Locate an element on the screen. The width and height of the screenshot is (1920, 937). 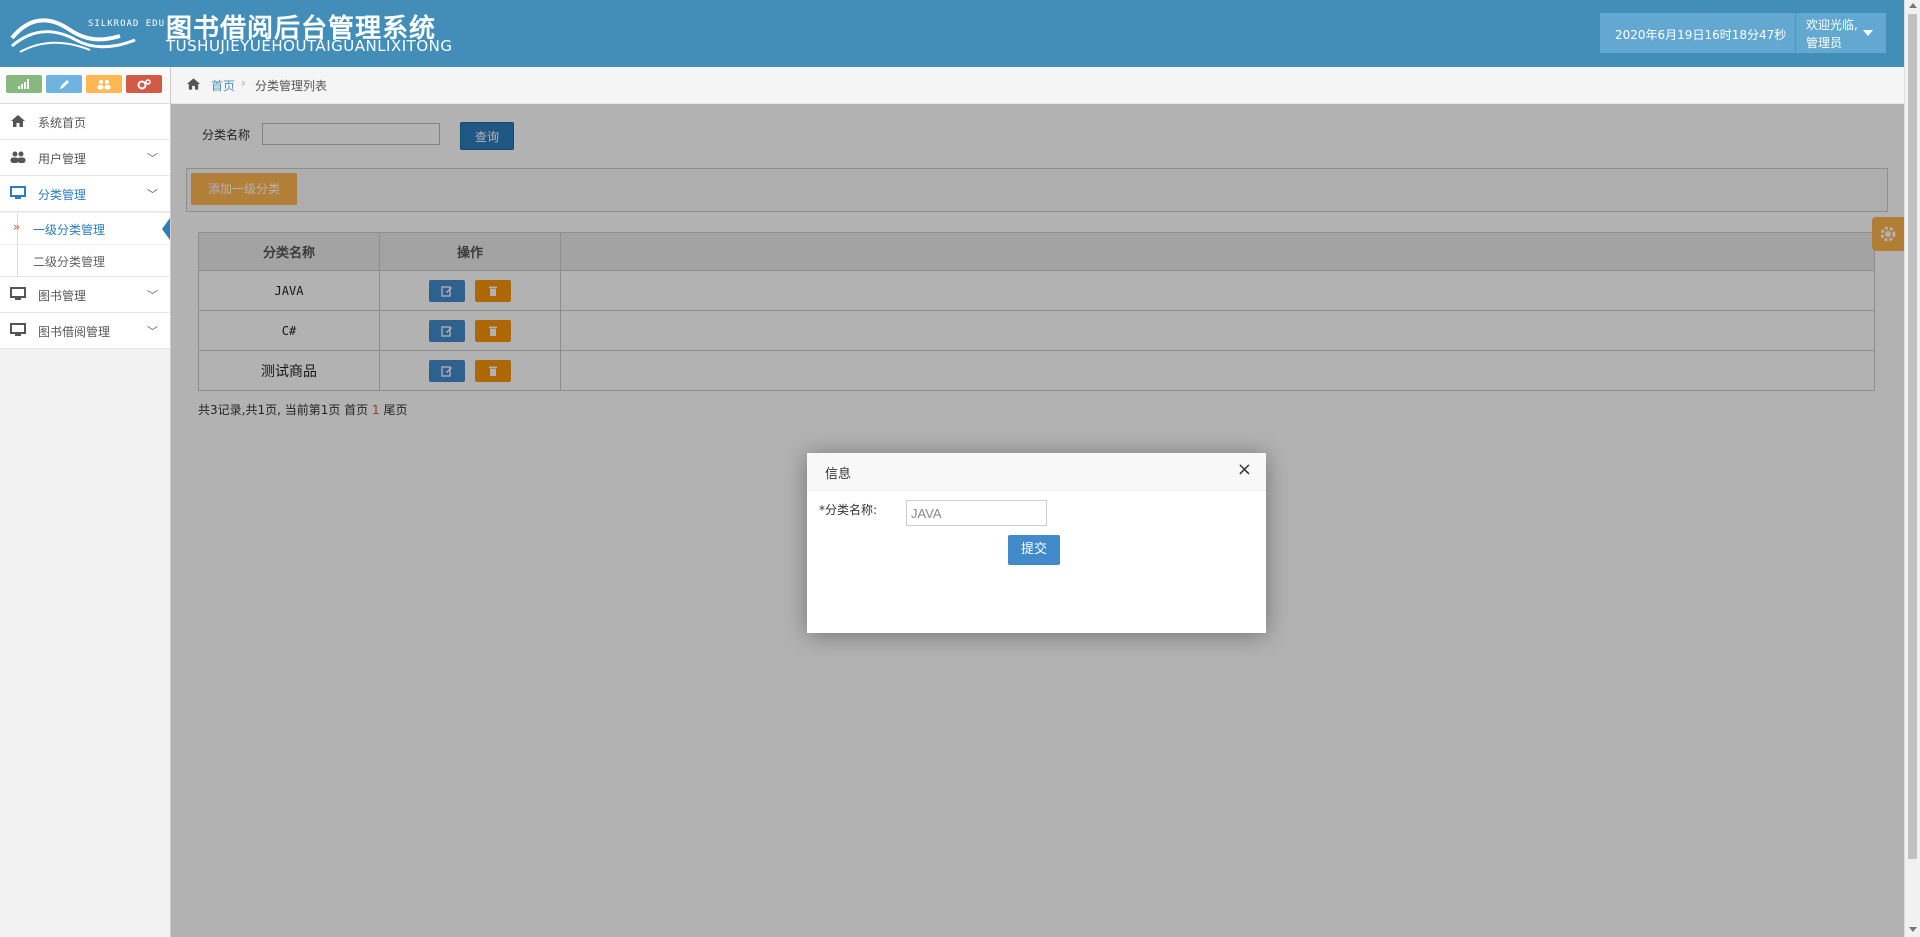
sidebar-shortcuts is located at coordinates (85, 85).